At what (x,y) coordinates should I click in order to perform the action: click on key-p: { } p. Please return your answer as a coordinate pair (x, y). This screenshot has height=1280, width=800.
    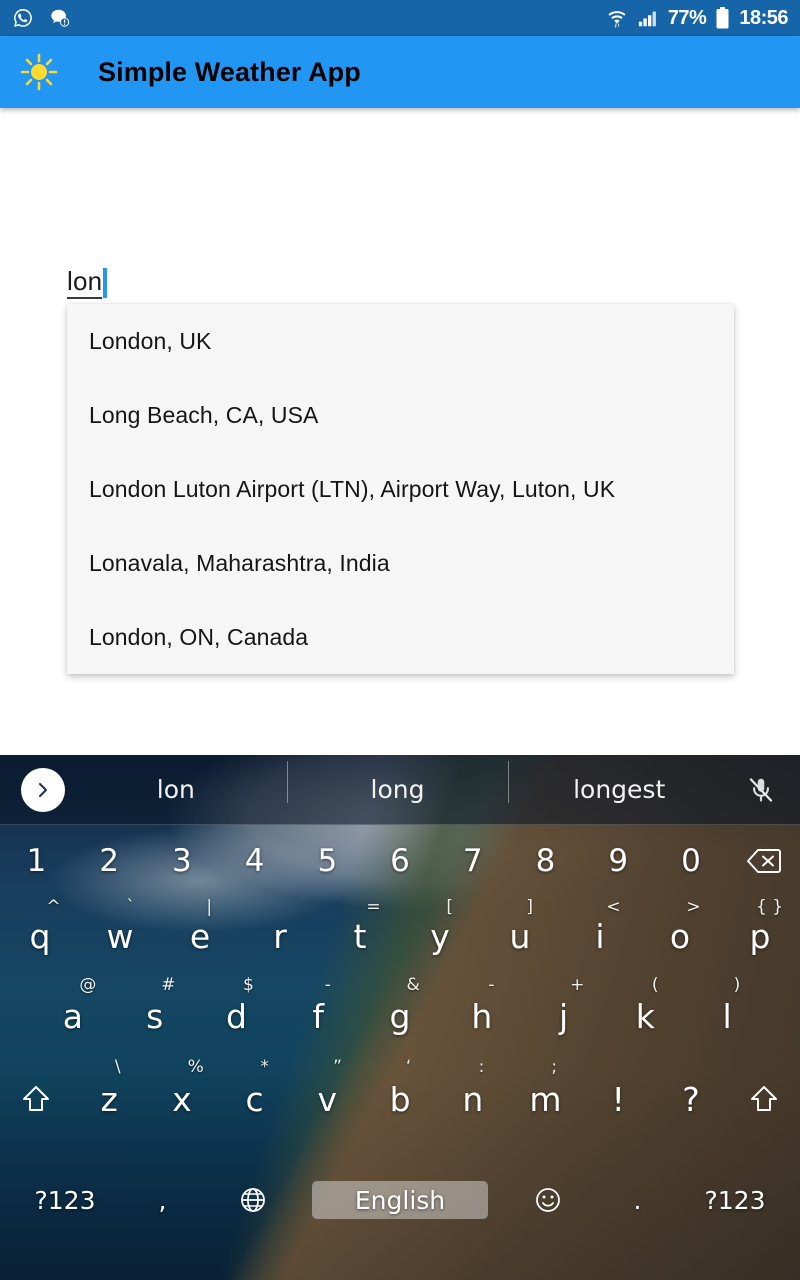
    Looking at the image, I should click on (760, 936).